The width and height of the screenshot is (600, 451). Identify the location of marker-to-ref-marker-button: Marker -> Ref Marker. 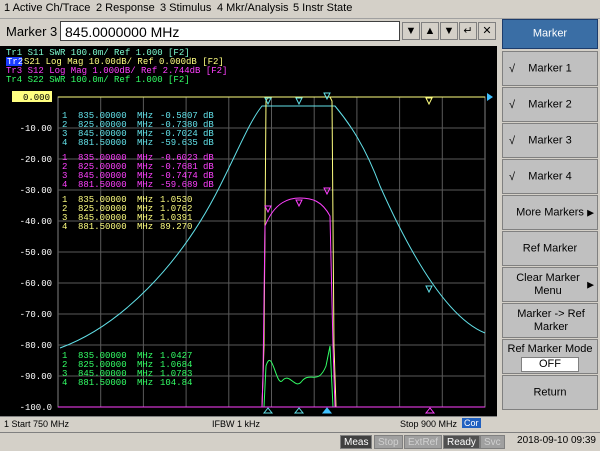
(550, 320).